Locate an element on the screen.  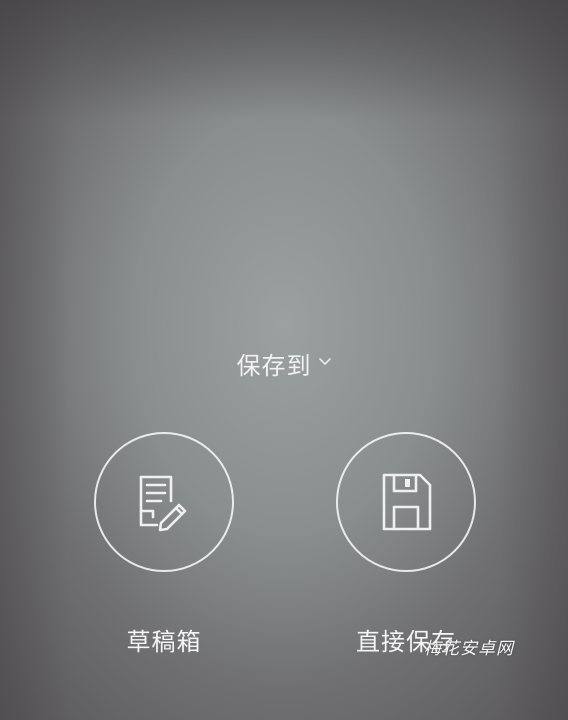
floppy-disk-icon is located at coordinates (407, 502).